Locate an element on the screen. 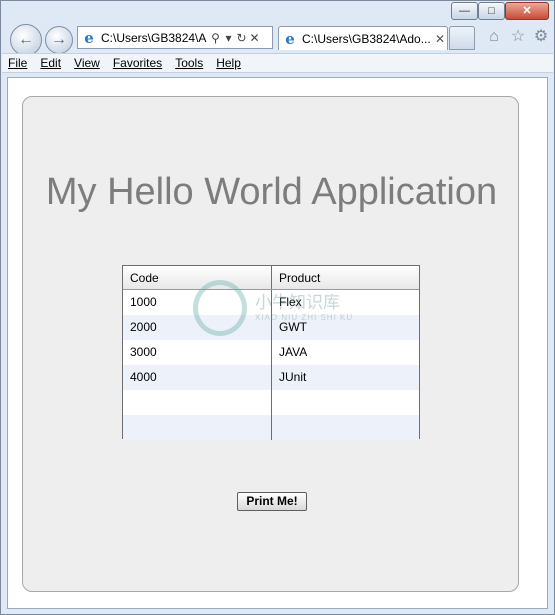 This screenshot has width=555, height=615. table-row: 2000 GWT is located at coordinates (271, 327).